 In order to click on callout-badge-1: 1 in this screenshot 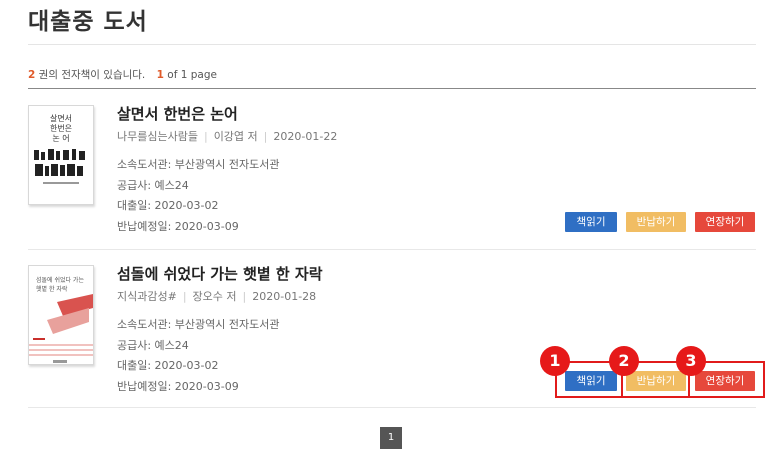, I will do `click(555, 361)`.